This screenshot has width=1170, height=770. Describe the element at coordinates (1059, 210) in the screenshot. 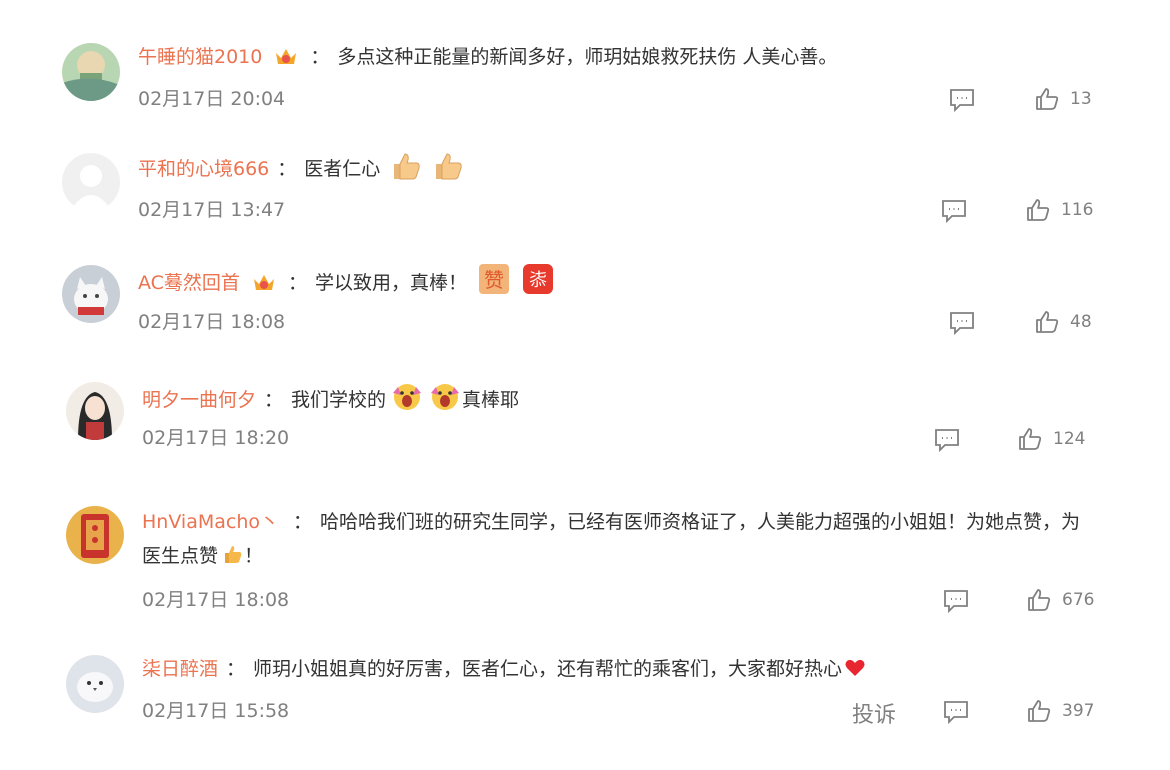

I see `like-button: 116` at that location.